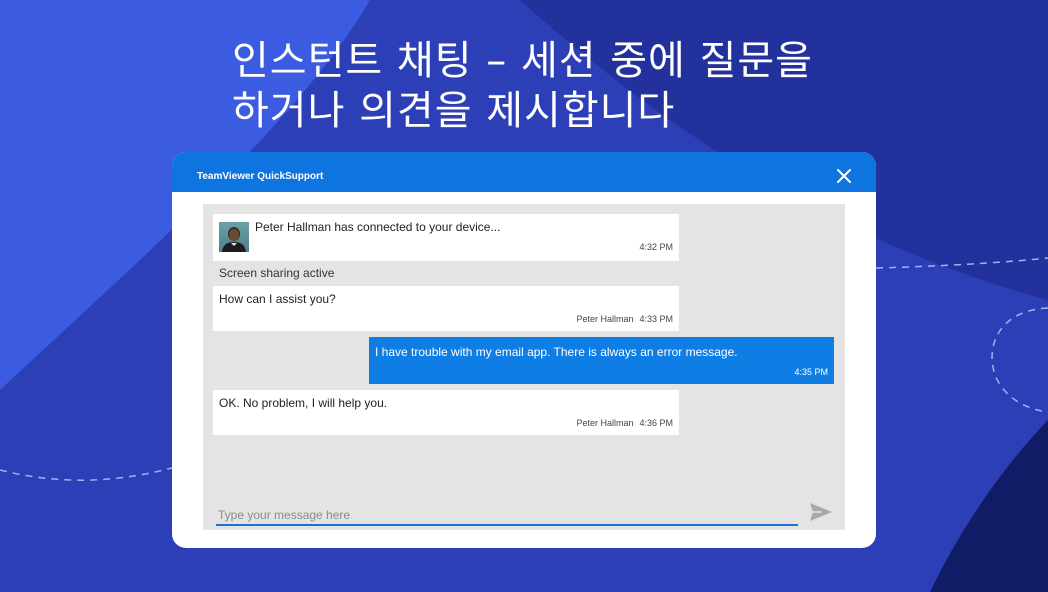 The width and height of the screenshot is (1048, 592). Describe the element at coordinates (522, 86) in the screenshot. I see `promo-headline: 인스턴트 채팅 – 세션 중에 질문을 하거나 의견을 제시합니다` at that location.